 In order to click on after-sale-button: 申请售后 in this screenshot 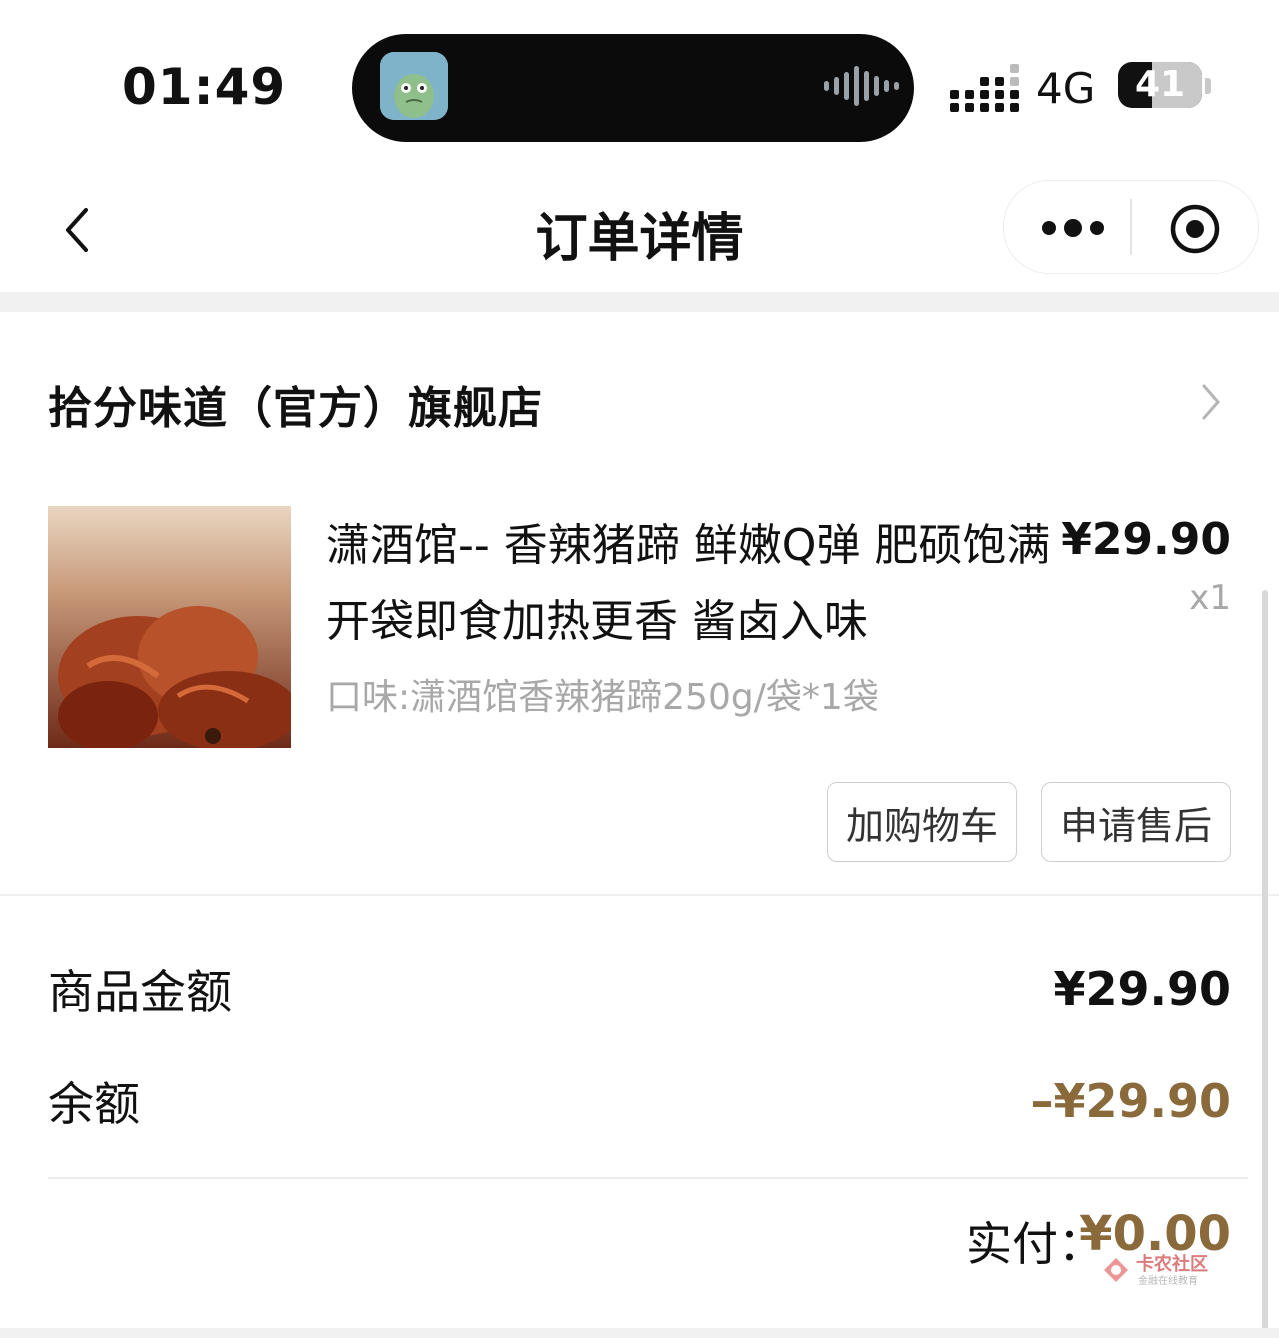, I will do `click(1136, 822)`.